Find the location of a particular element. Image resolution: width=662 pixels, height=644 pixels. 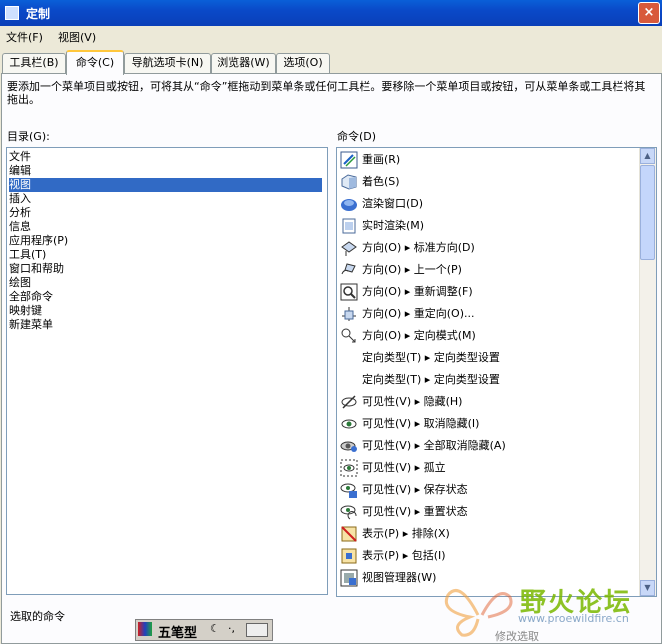

hide-icon is located at coordinates (349, 402).